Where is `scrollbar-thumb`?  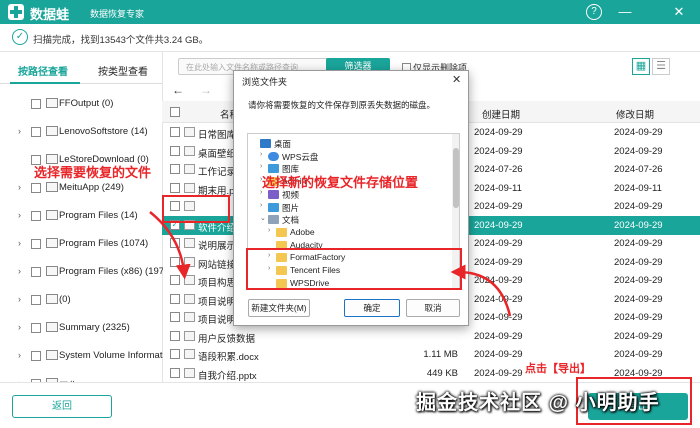 scrollbar-thumb is located at coordinates (456, 178).